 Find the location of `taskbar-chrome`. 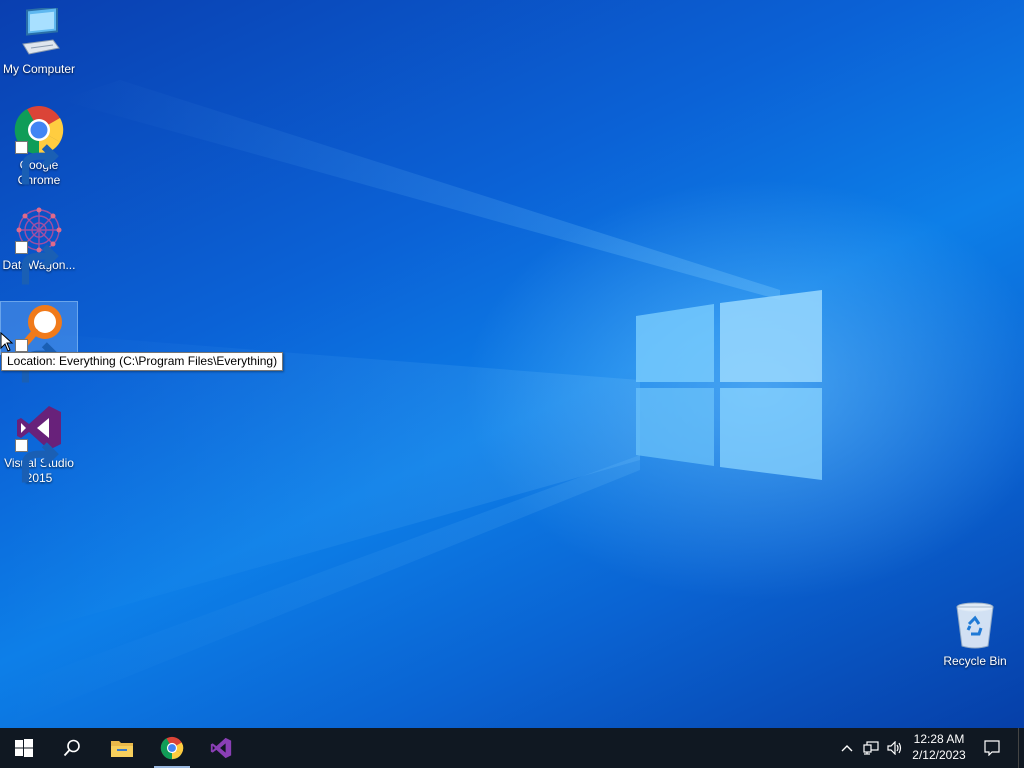

taskbar-chrome is located at coordinates (172, 748).